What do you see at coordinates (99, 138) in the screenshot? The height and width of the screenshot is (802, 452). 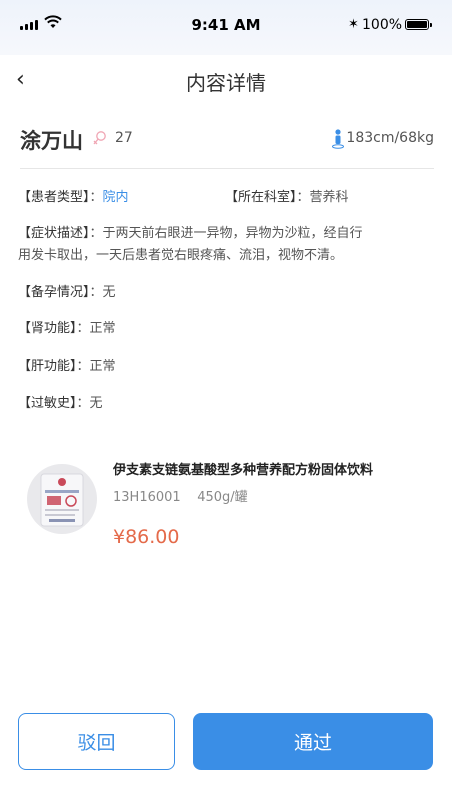 I see `female-gender-icon` at bounding box center [99, 138].